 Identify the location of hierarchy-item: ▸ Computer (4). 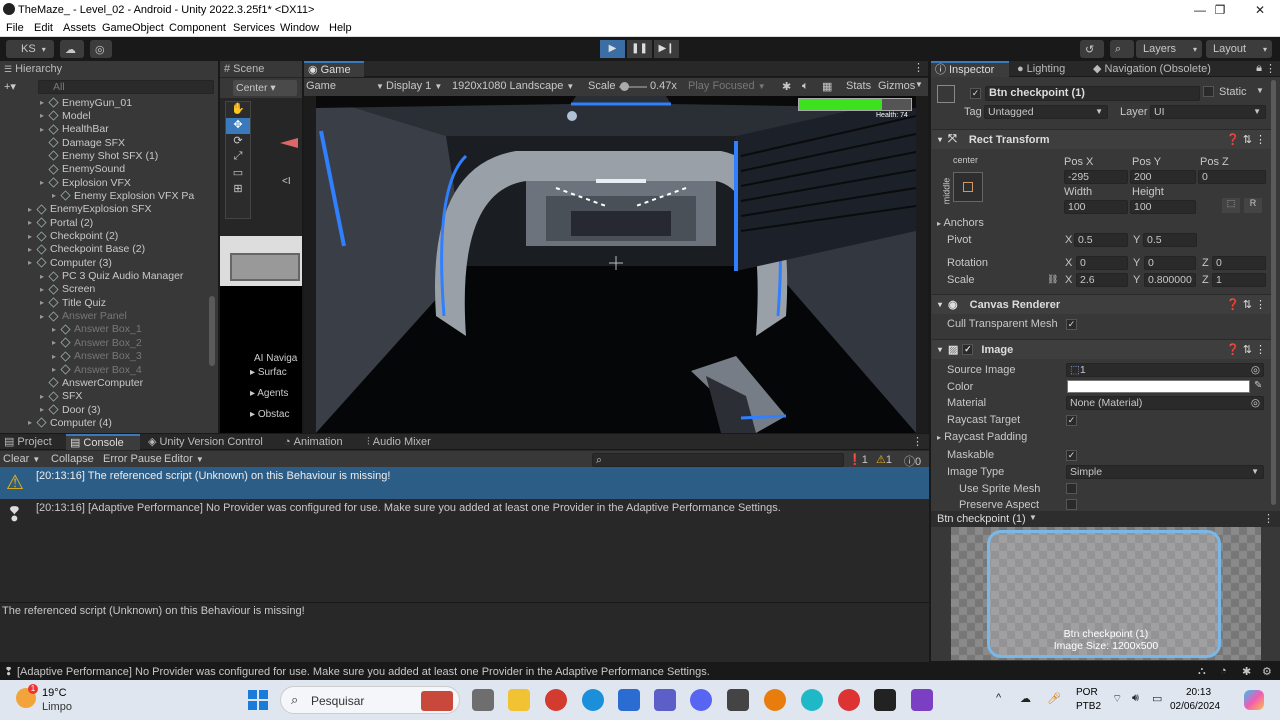
(56, 422).